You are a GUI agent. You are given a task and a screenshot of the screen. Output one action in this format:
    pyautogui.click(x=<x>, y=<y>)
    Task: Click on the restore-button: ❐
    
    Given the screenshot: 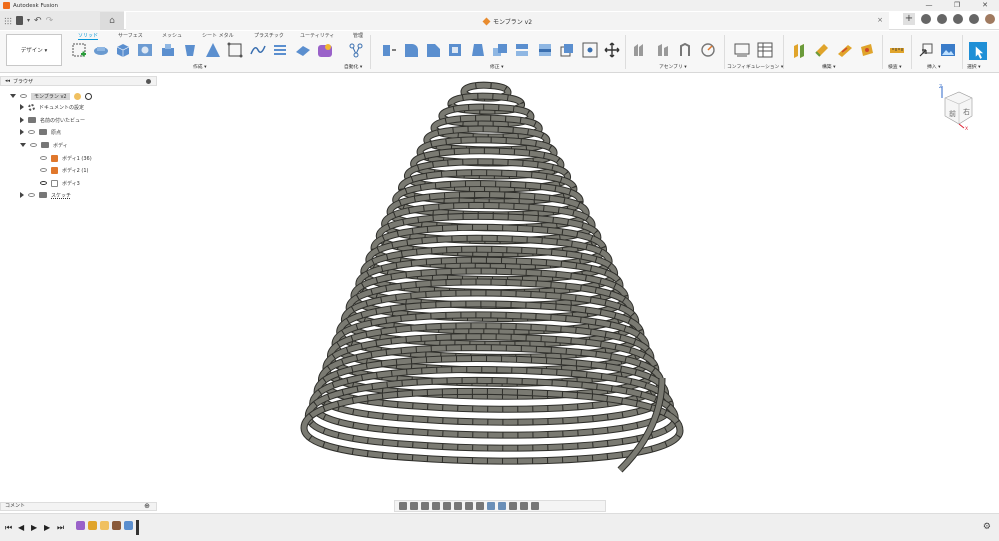 What is the action you would take?
    pyautogui.click(x=957, y=5)
    